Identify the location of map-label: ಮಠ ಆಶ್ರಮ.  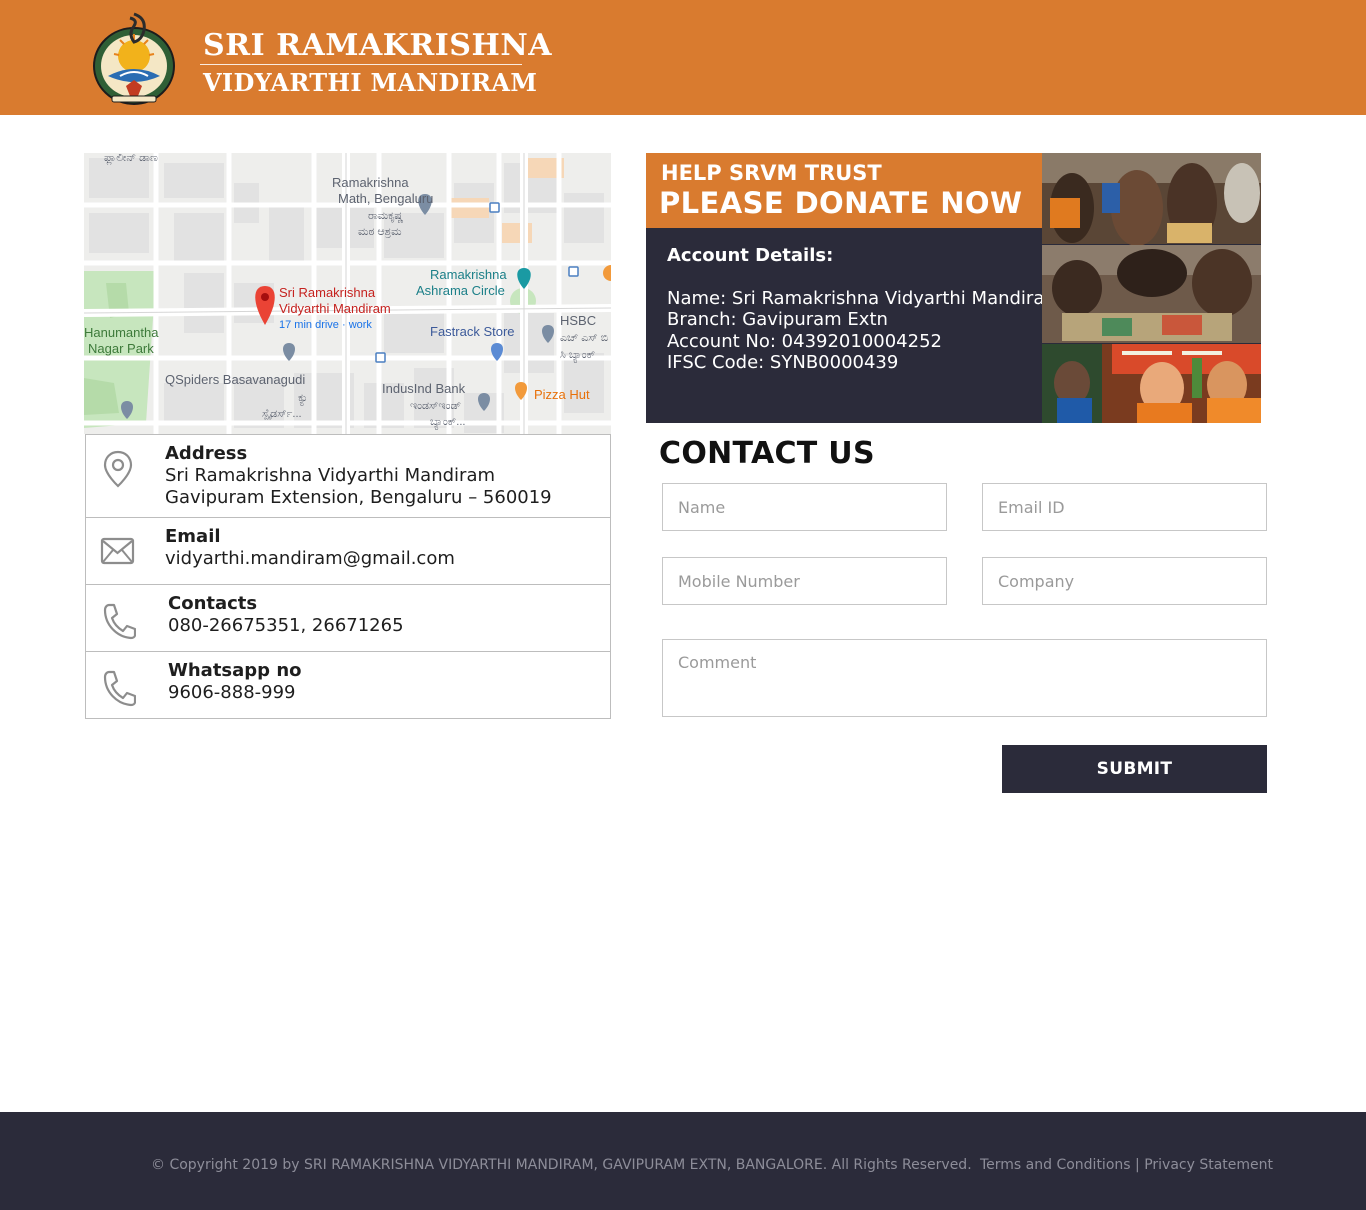
(380, 232).